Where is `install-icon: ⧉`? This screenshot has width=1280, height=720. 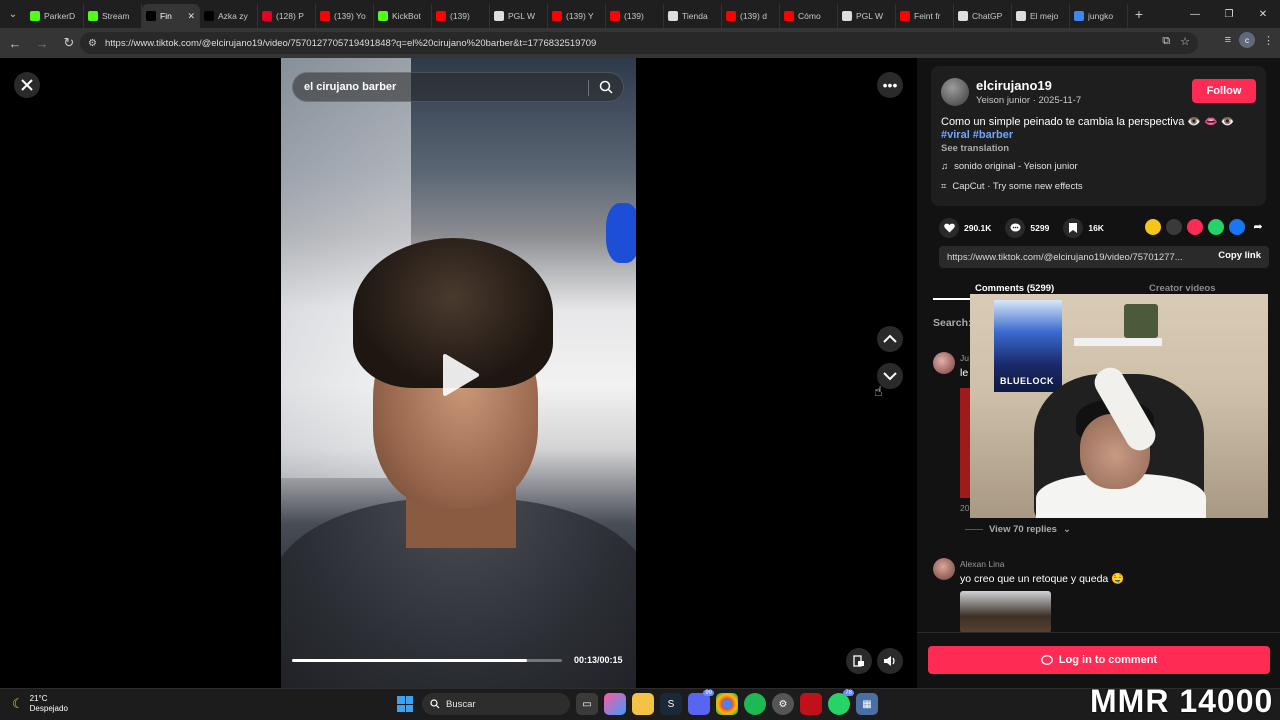 install-icon: ⧉ is located at coordinates (1166, 41).